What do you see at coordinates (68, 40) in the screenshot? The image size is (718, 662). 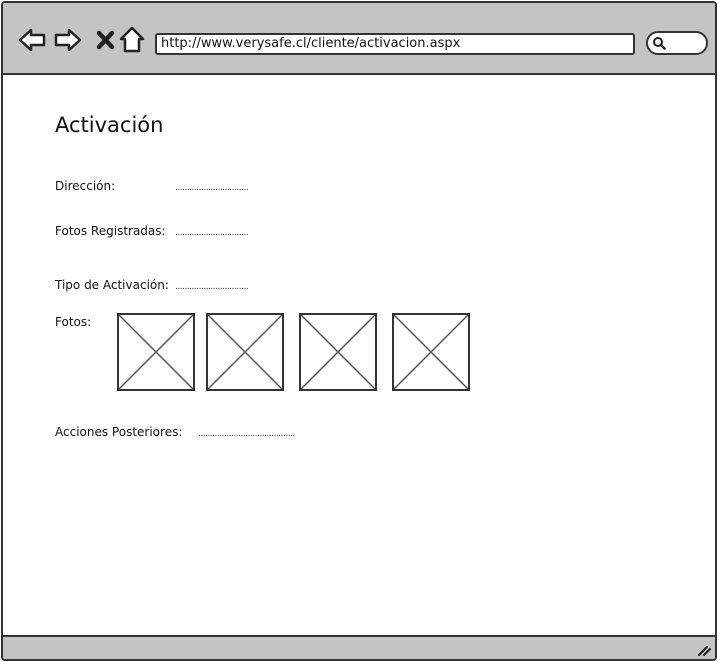 I see `forward-arrow-icon` at bounding box center [68, 40].